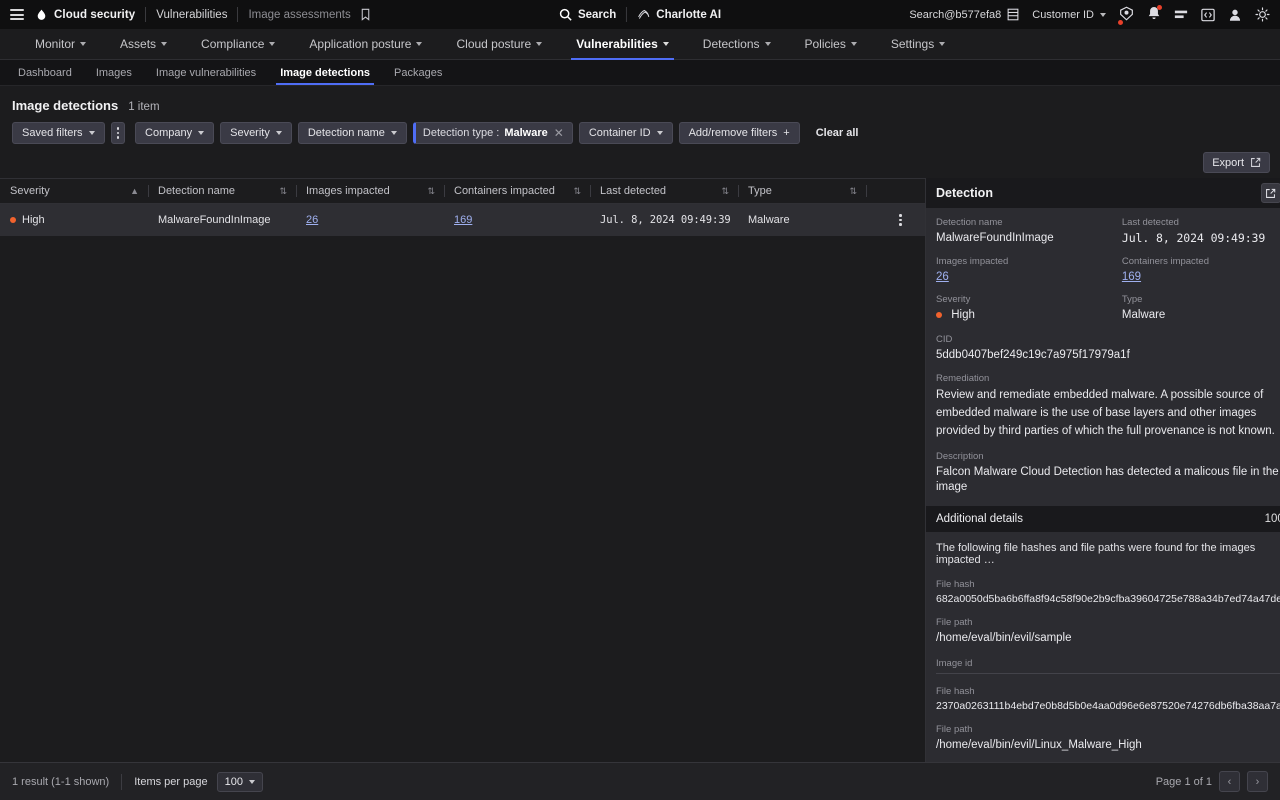  What do you see at coordinates (979, 518) in the screenshot?
I see `additional-details-title: Additional details` at bounding box center [979, 518].